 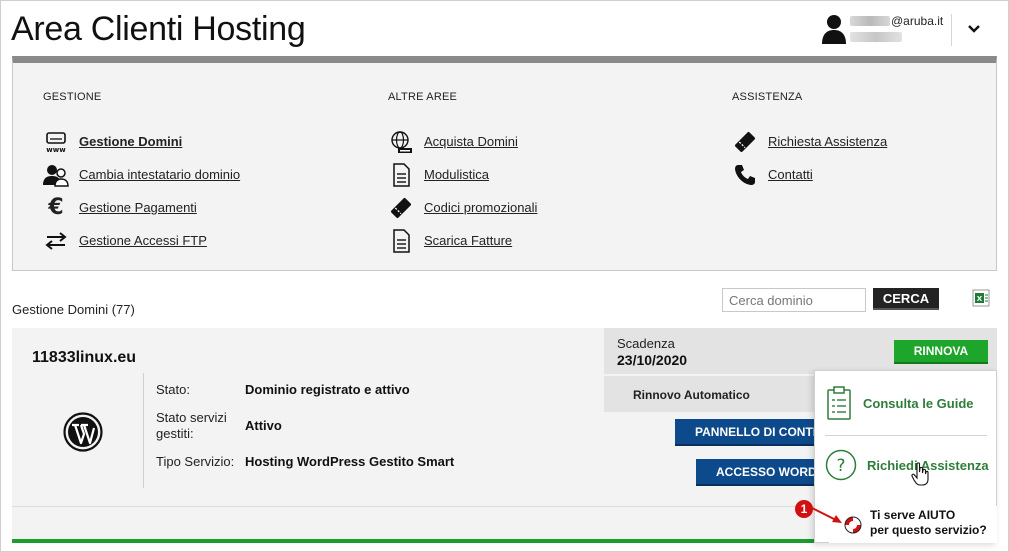 I want to click on menu-link: Gestione Accessi FTP, so click(x=143, y=240).